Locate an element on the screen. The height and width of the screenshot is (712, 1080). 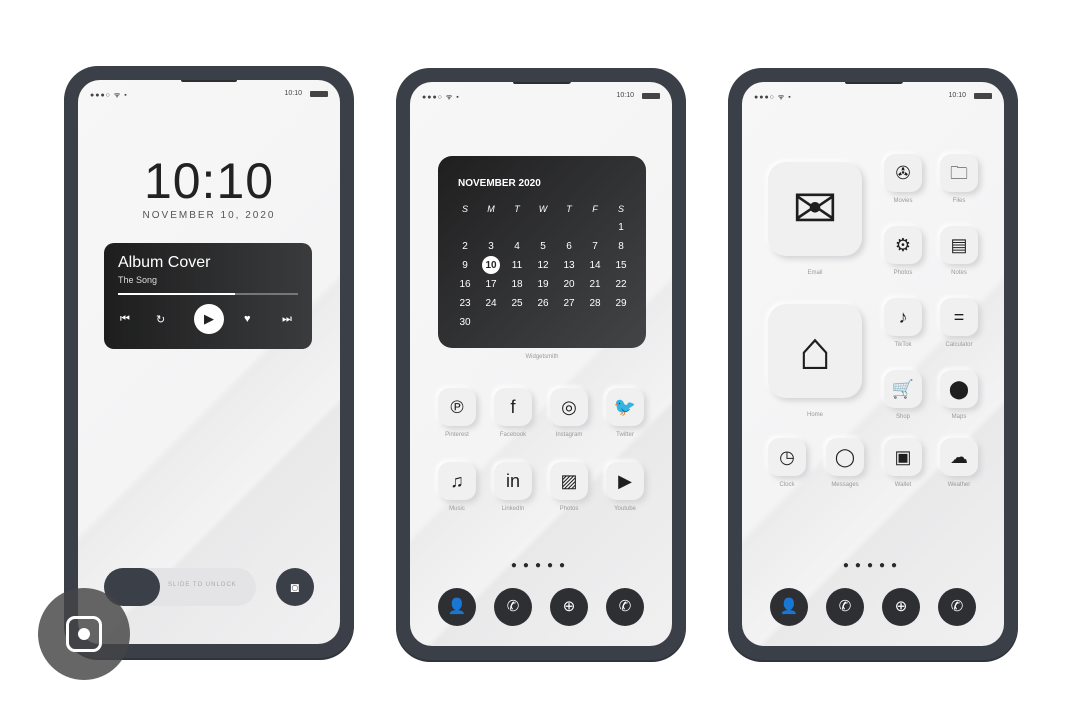
calendar-day: 4 is located at coordinates (517, 246).